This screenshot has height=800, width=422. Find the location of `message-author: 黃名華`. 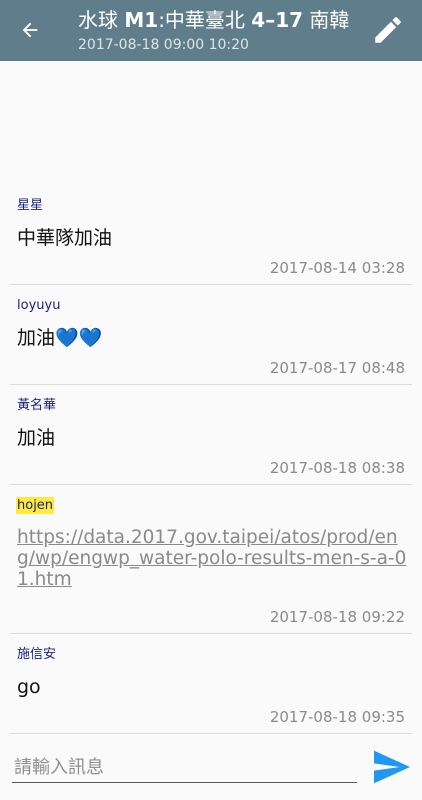

message-author: 黃名華 is located at coordinates (36, 405).